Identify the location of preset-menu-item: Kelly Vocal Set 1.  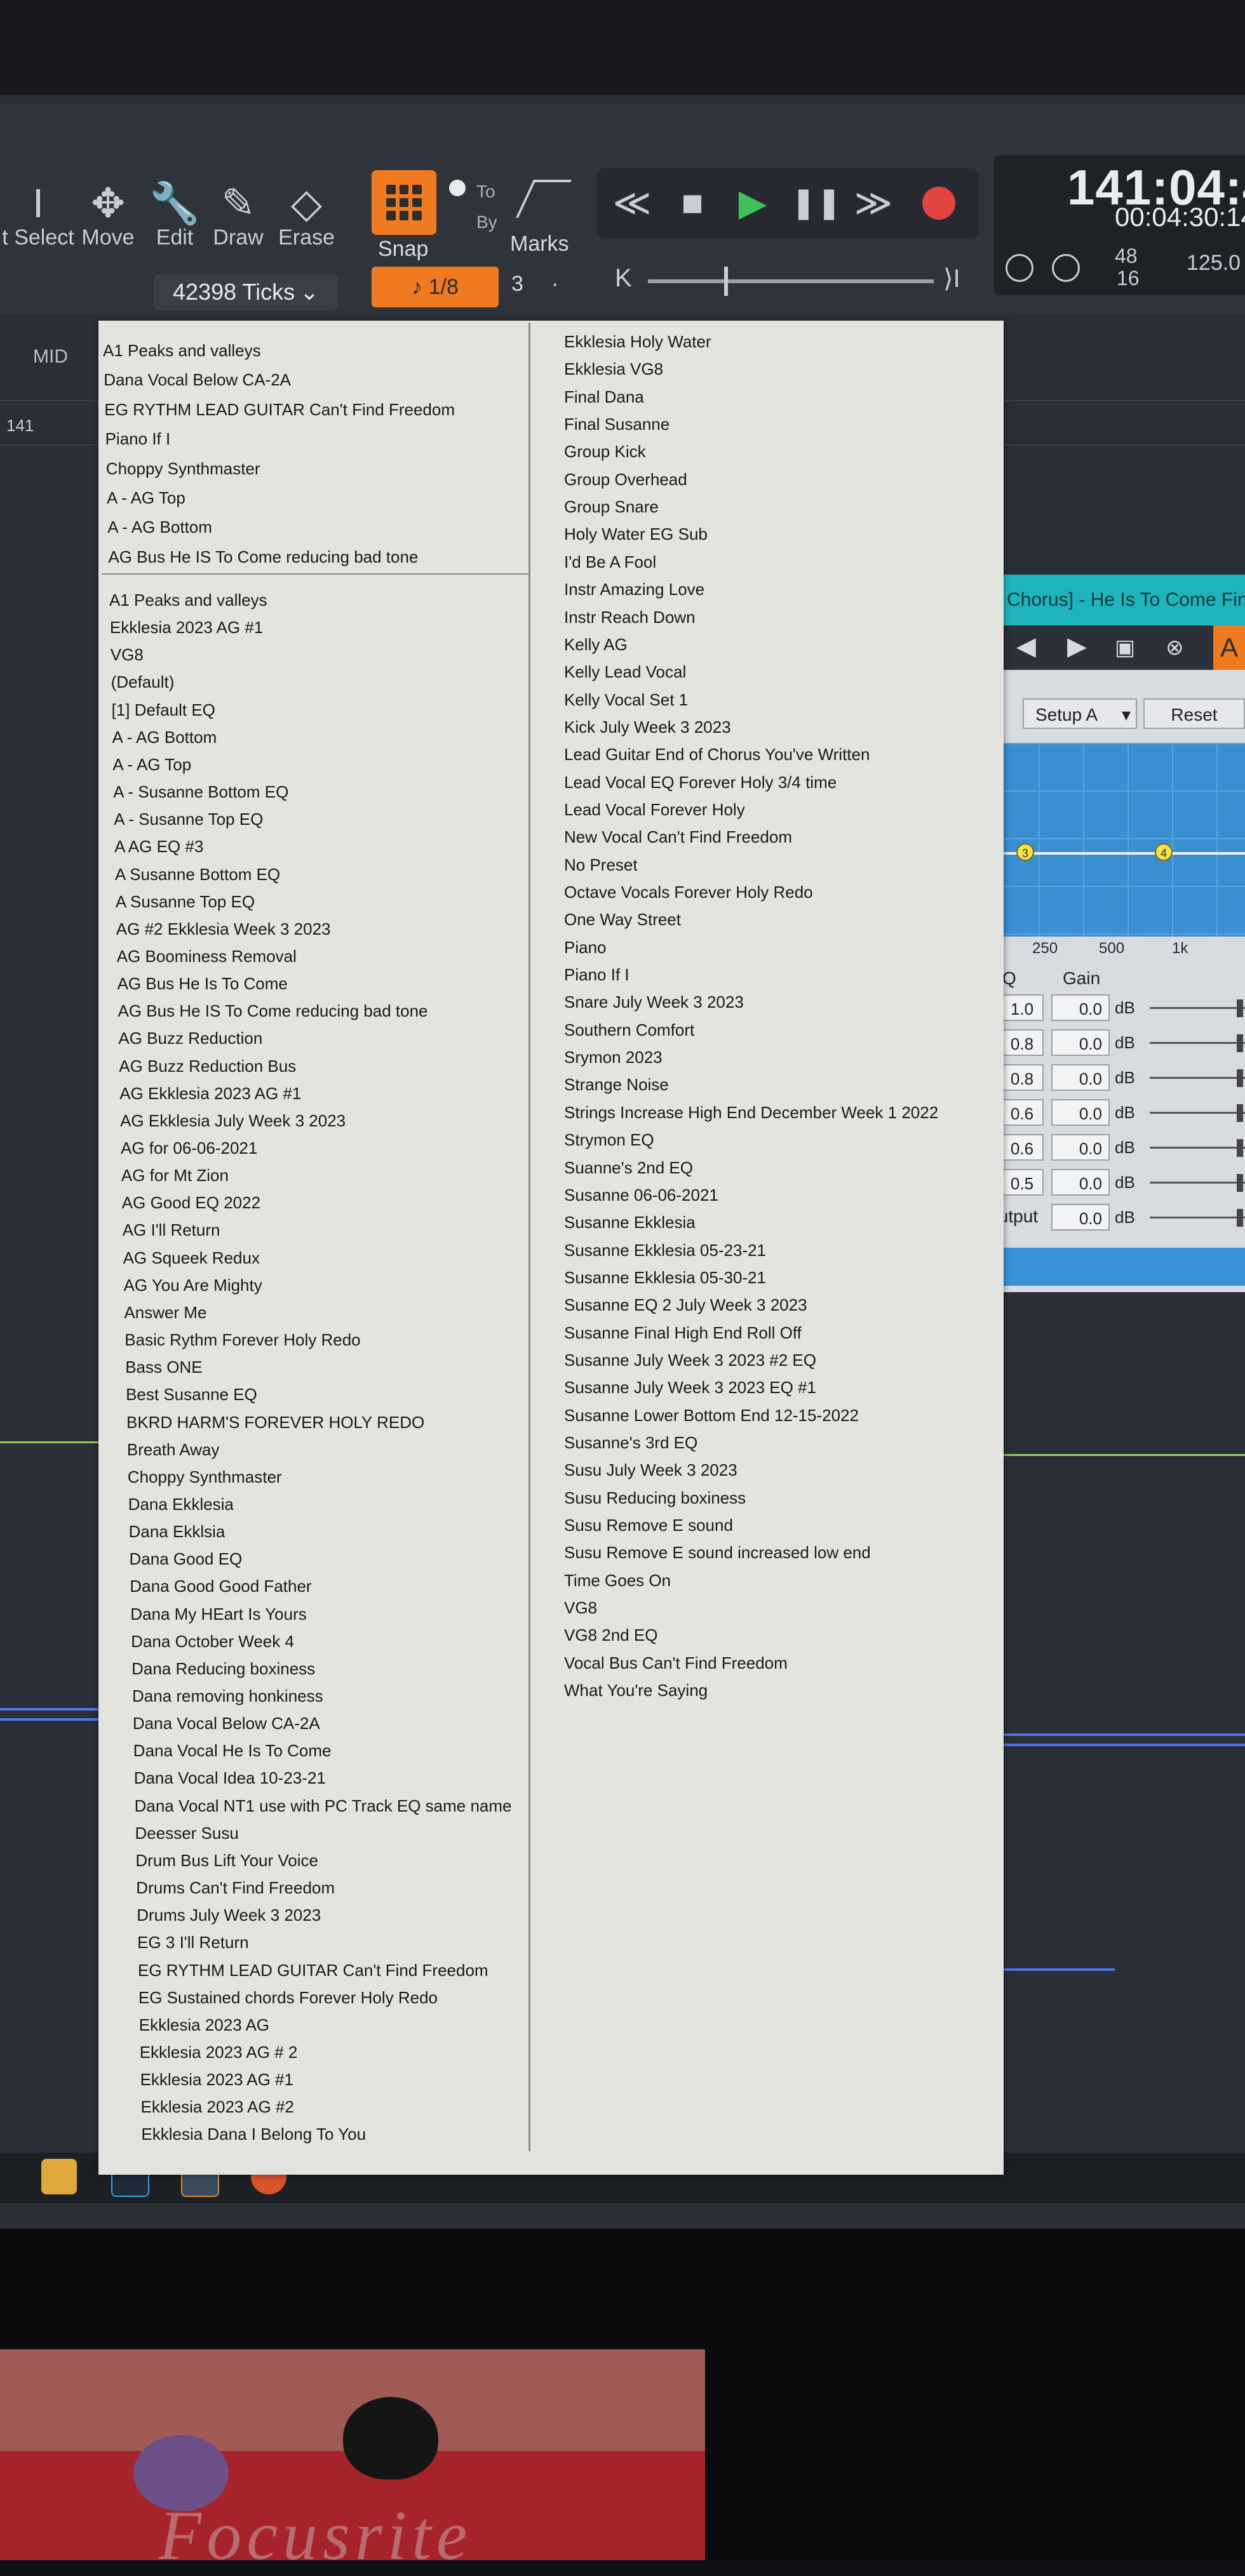
(626, 699).